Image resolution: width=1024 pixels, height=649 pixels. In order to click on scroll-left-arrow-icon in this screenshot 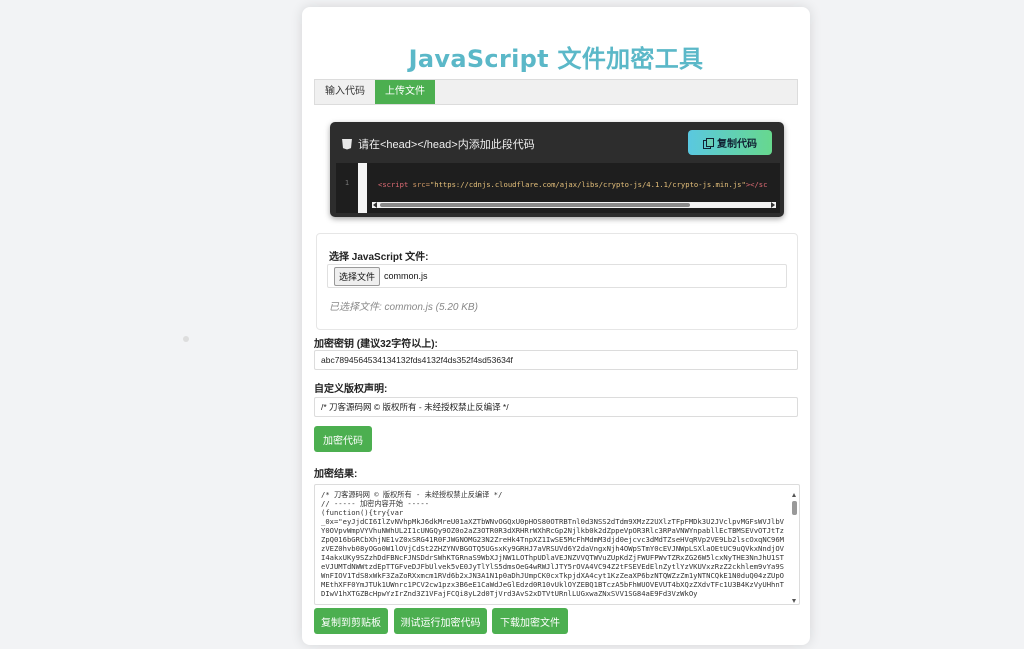, I will do `click(375, 205)`.